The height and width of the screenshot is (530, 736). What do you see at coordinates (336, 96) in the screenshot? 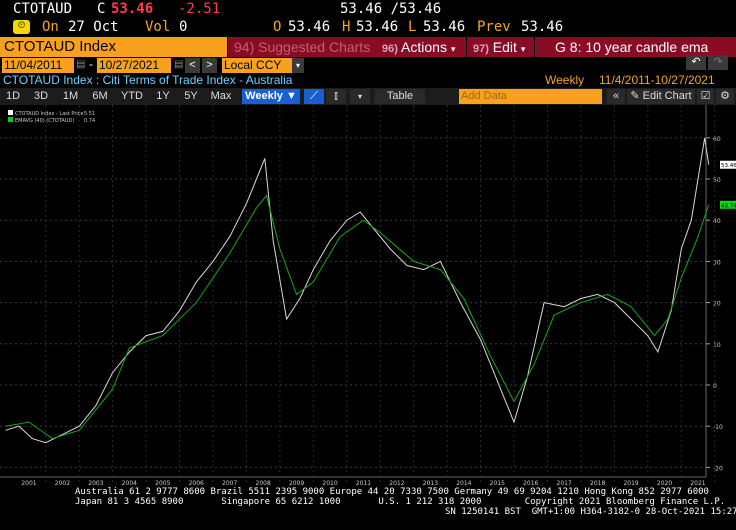
I see `candle-chart-icon: ⫾` at bounding box center [336, 96].